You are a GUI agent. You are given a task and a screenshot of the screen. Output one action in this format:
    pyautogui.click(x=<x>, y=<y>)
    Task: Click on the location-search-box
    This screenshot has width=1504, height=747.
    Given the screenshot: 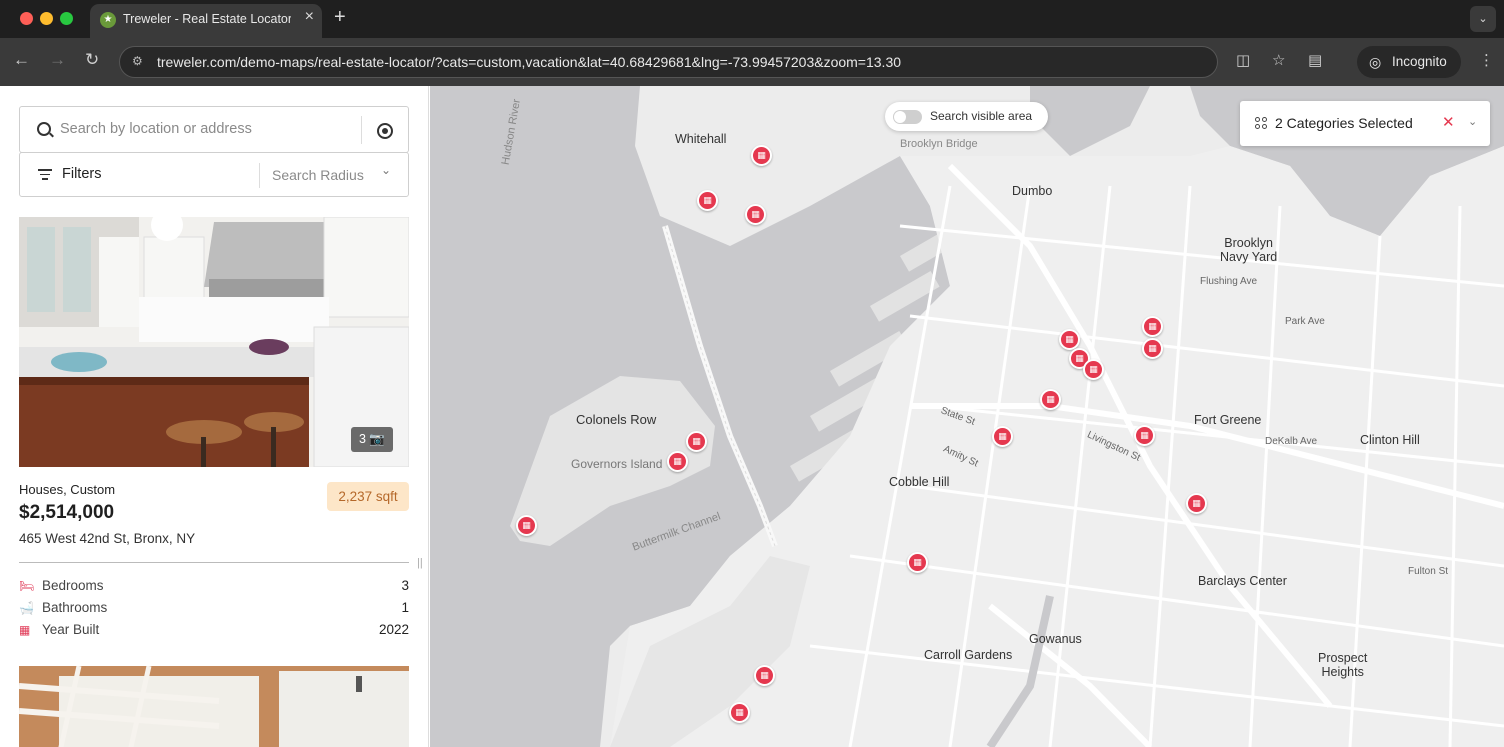 What is the action you would take?
    pyautogui.click(x=214, y=129)
    